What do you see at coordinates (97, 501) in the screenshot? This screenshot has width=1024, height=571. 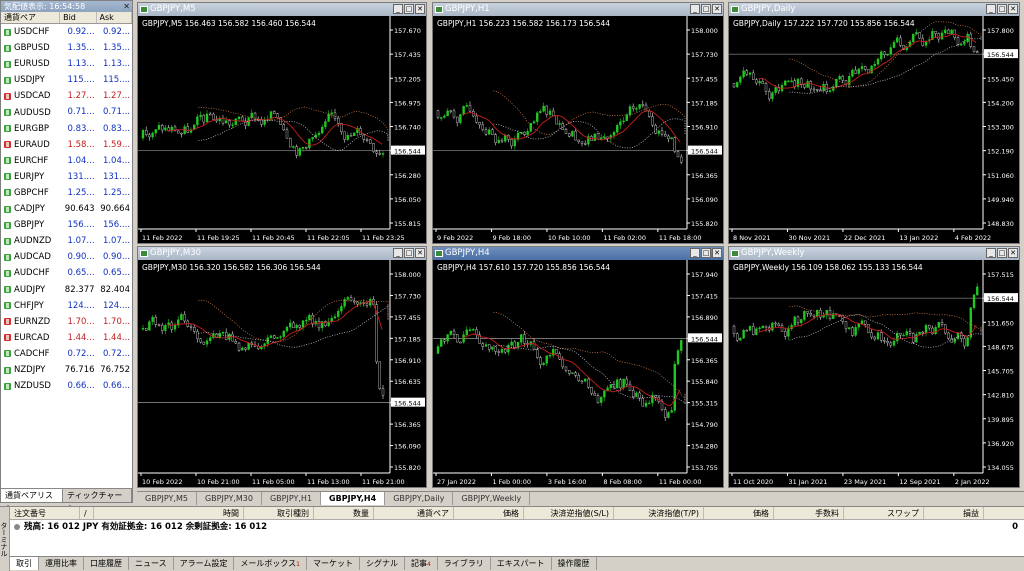 I see `tab-tick-chart: ティックチャート` at bounding box center [97, 501].